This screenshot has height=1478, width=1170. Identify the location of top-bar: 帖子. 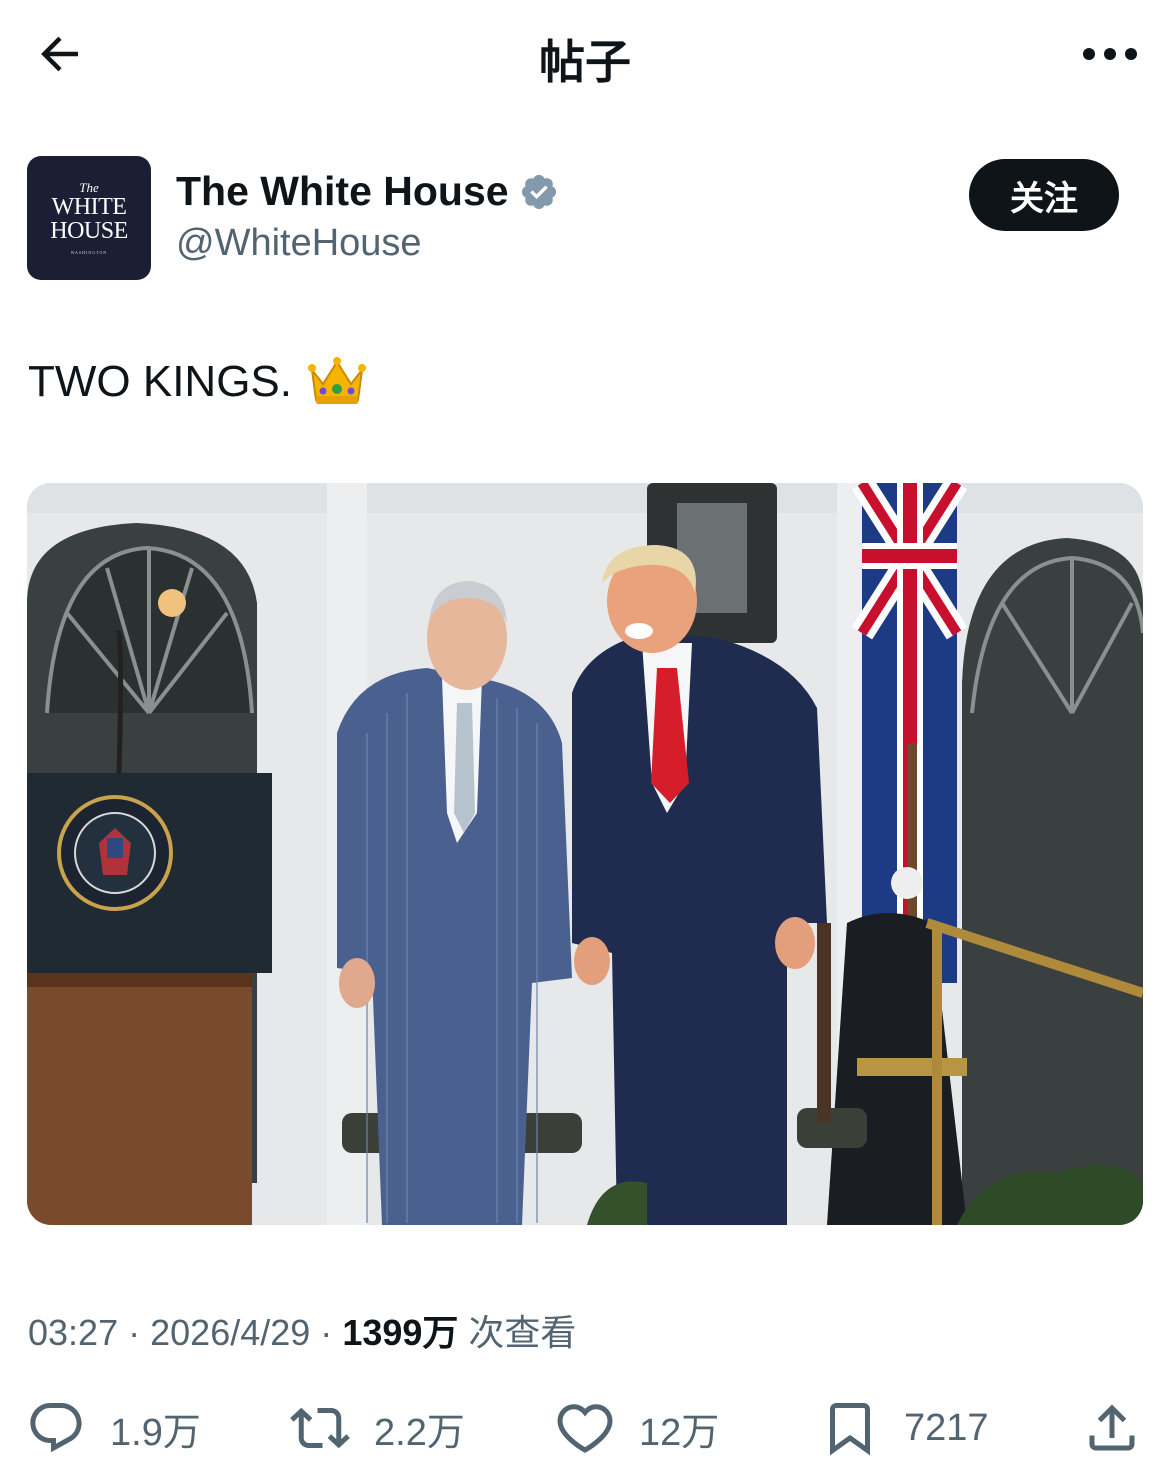
(585, 55).